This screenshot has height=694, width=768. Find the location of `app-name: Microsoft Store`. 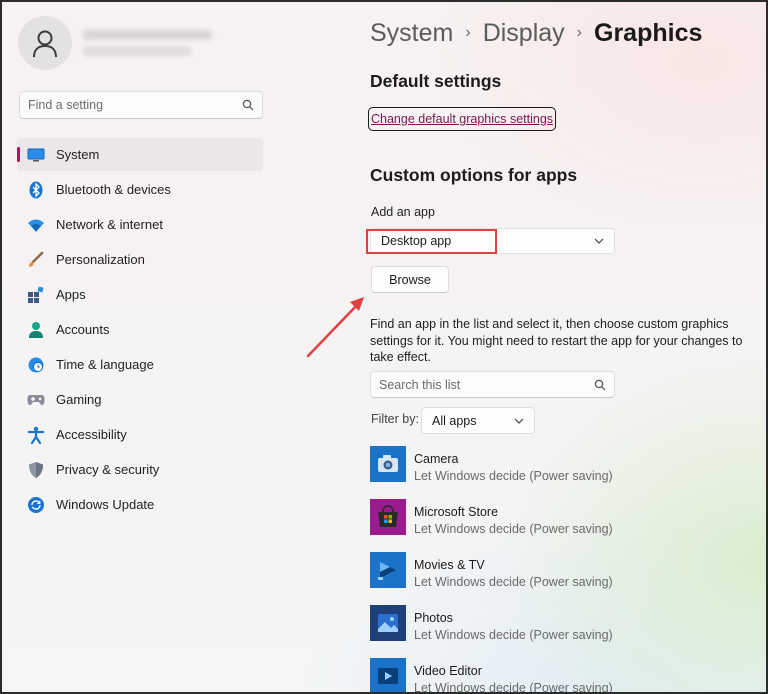

app-name: Microsoft Store is located at coordinates (456, 512).